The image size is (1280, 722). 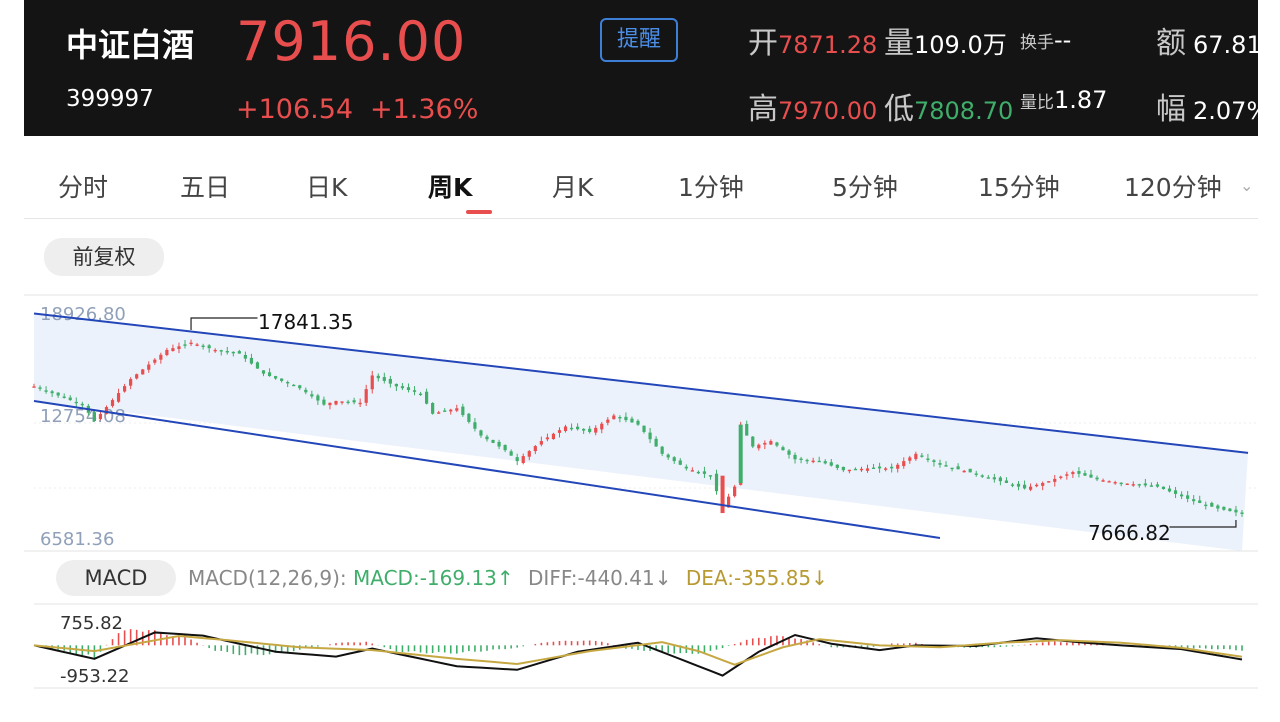 I want to click on tab-intraday: 分时, so click(x=83, y=186).